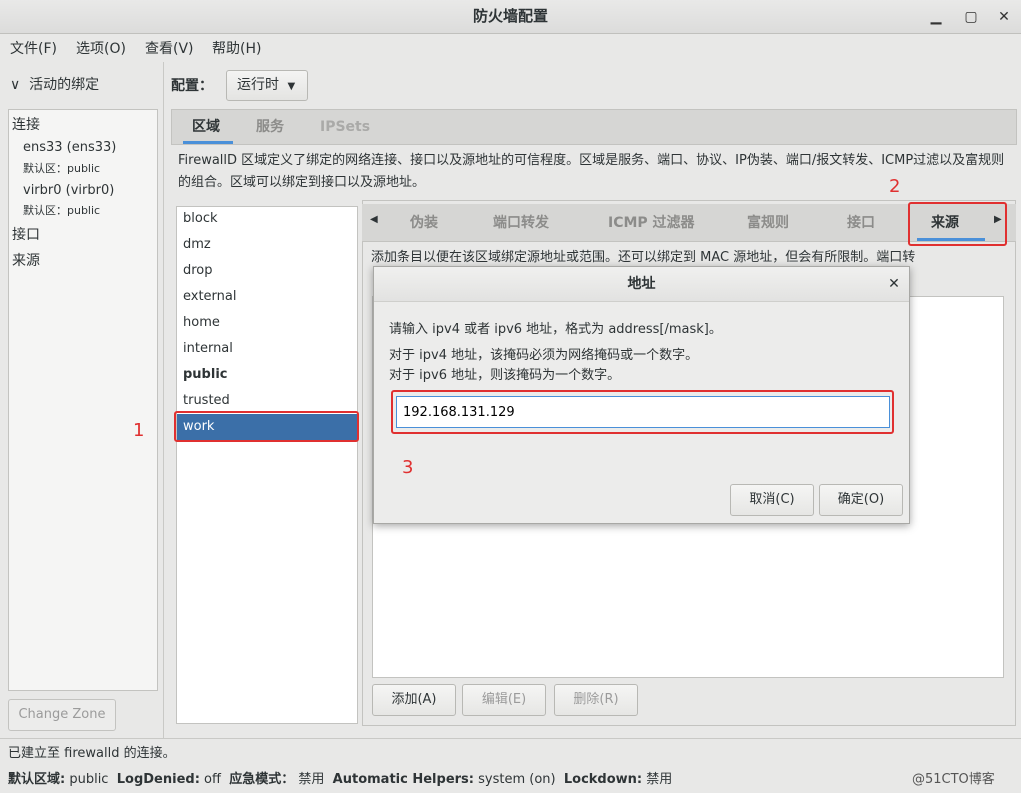  What do you see at coordinates (62, 715) in the screenshot?
I see `change-zone-button: Change Zone` at bounding box center [62, 715].